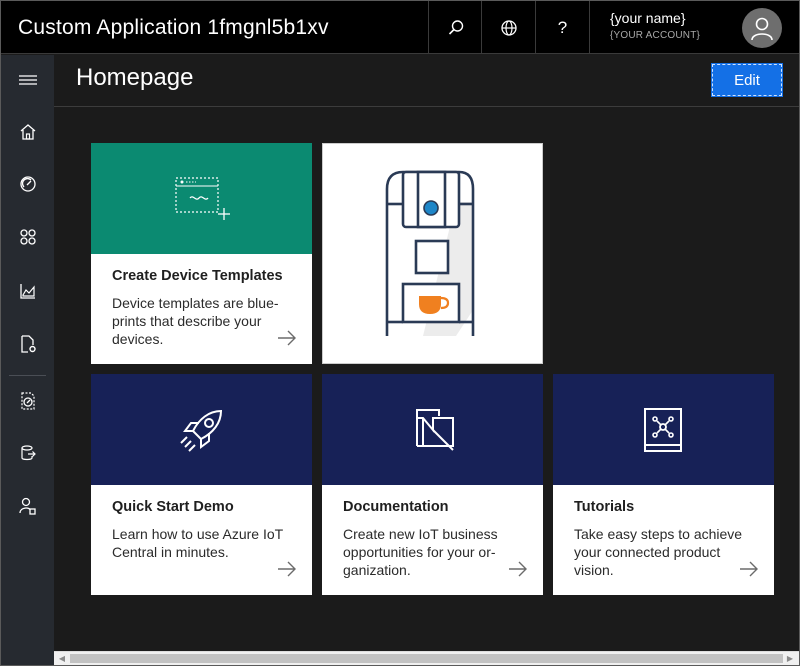  What do you see at coordinates (747, 80) in the screenshot?
I see `edit-button: Edit` at bounding box center [747, 80].